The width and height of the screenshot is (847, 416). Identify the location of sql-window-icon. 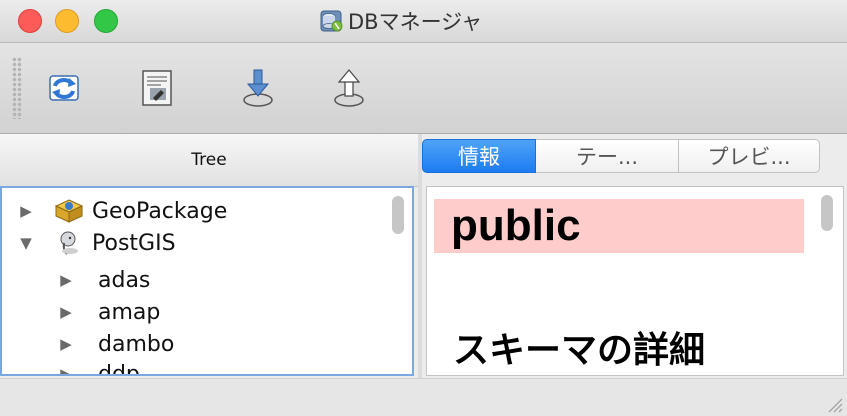
(157, 88).